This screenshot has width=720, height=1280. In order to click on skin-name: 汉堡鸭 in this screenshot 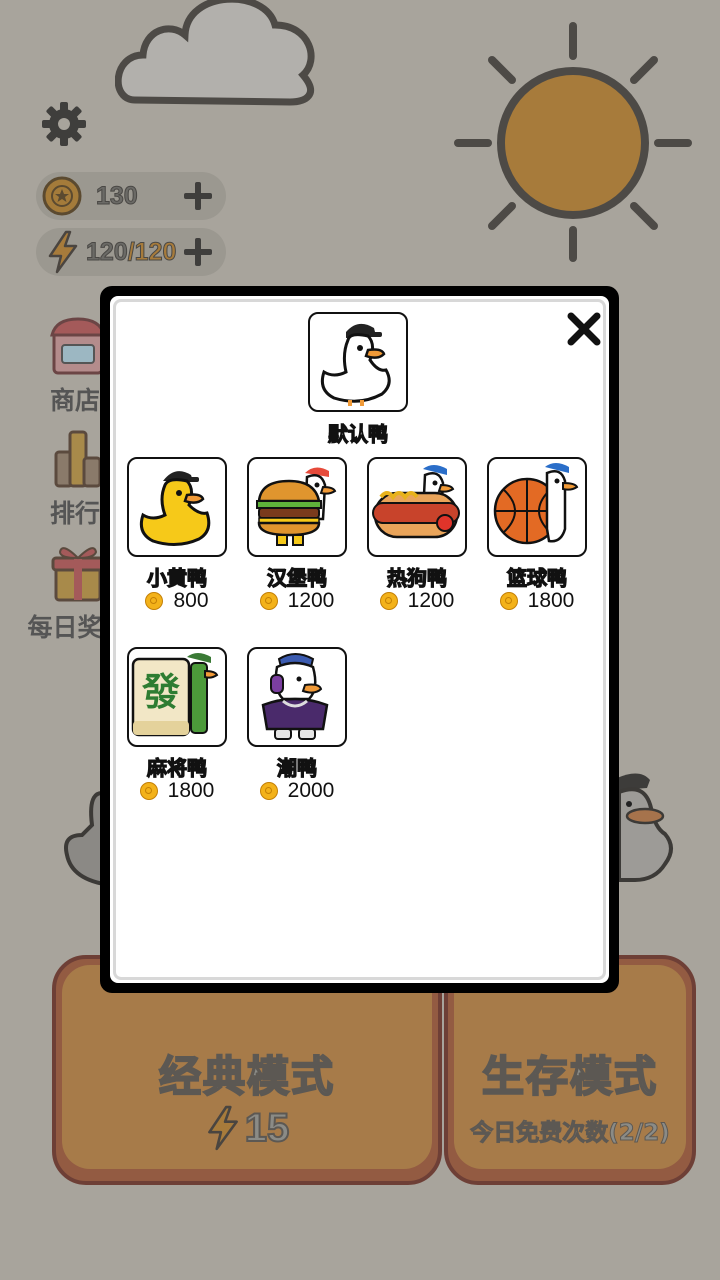, I will do `click(296, 577)`.